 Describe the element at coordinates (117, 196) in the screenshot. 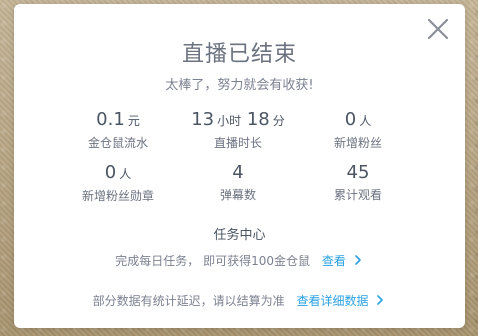

I see `stat-new-medals-label: 新增粉丝勋章` at that location.